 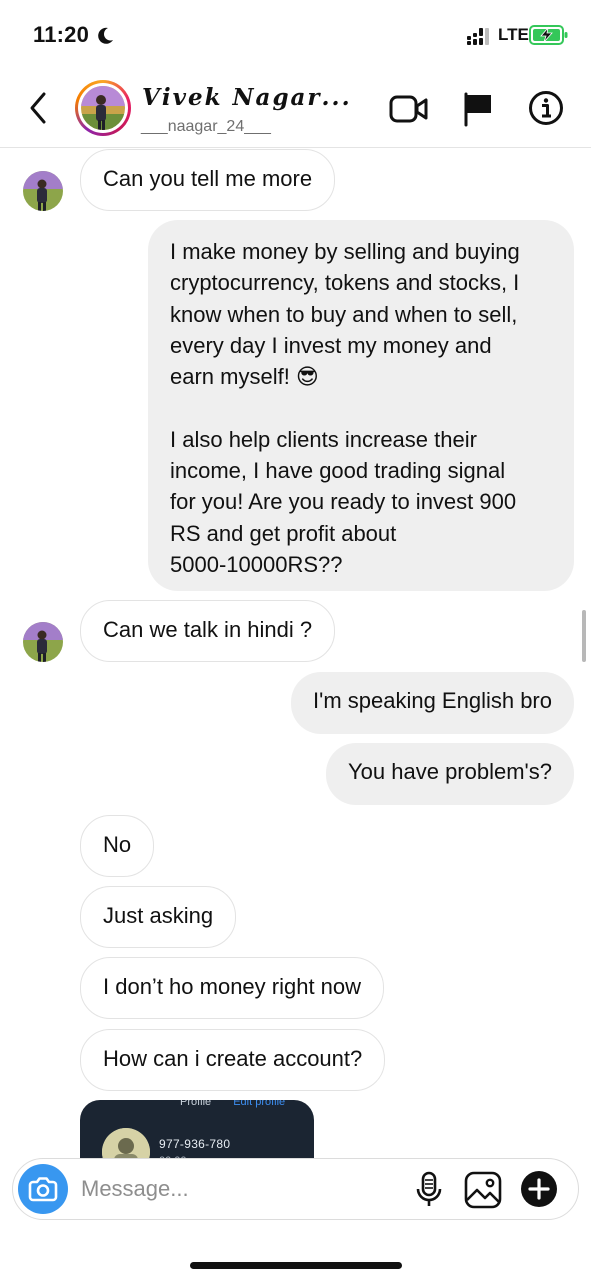 I want to click on chat-header: 𝑽𝒊𝒗𝒆𝒌 𝑵𝒂𝒈𝒂𝒓... ___naagar_24___, so click(x=295, y=109).